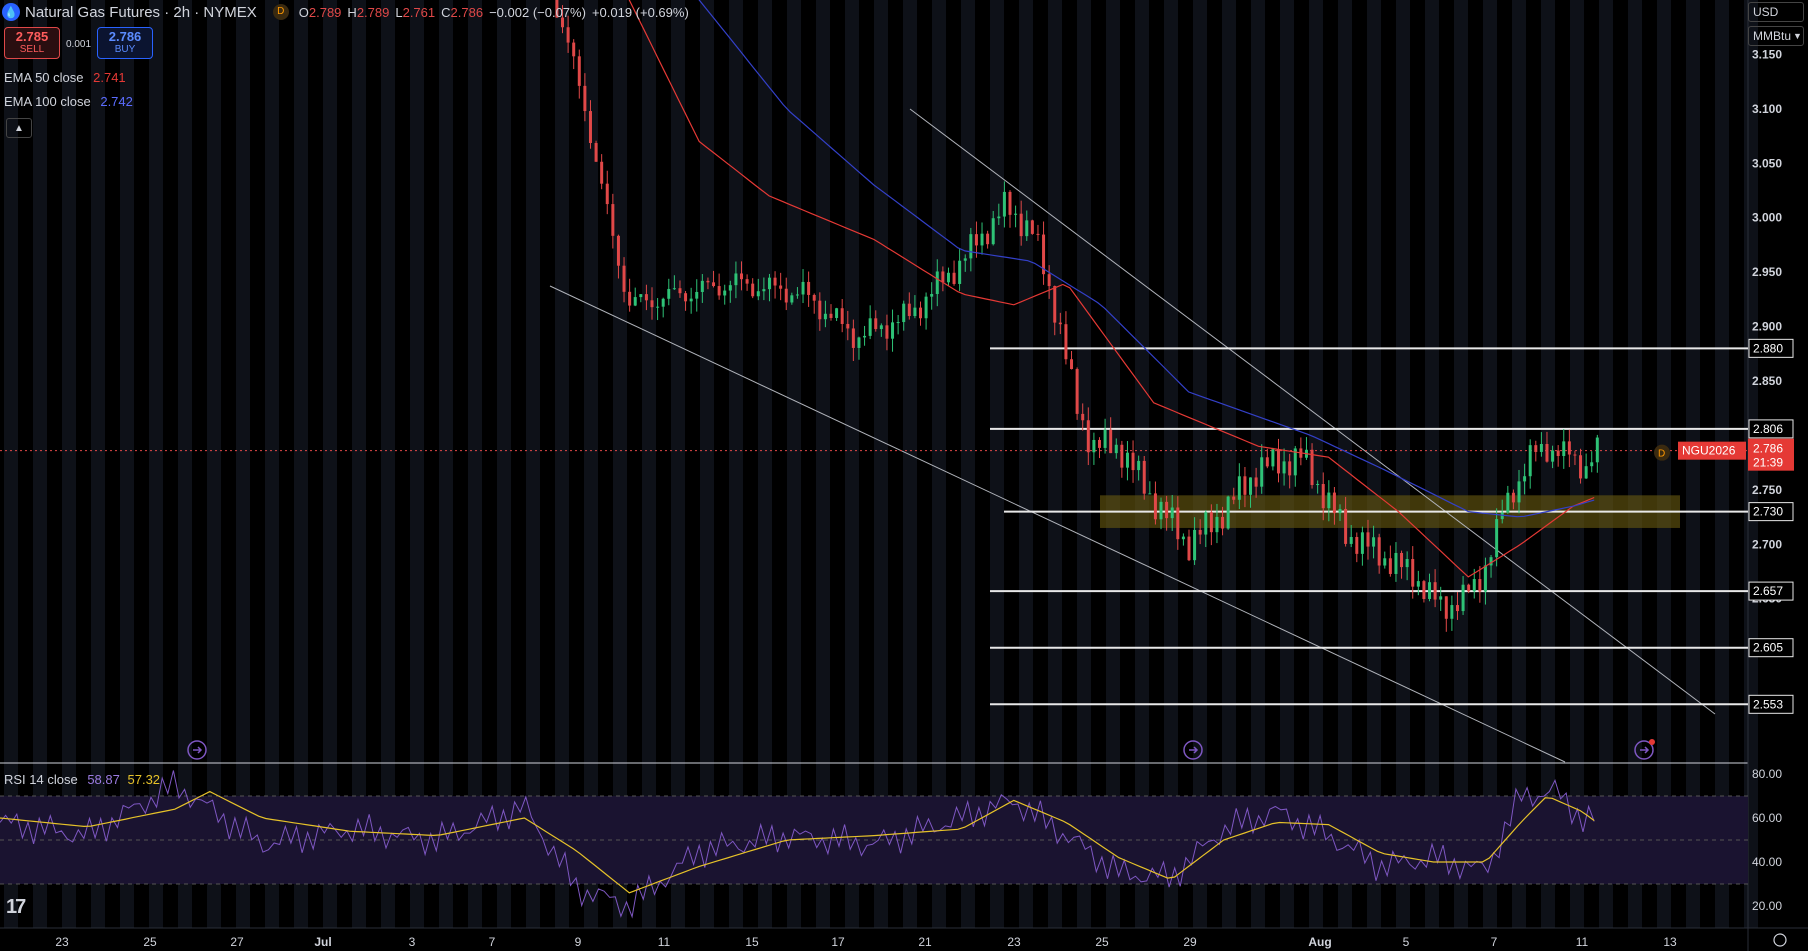  What do you see at coordinates (280, 12) in the screenshot?
I see `d-badge: D` at bounding box center [280, 12].